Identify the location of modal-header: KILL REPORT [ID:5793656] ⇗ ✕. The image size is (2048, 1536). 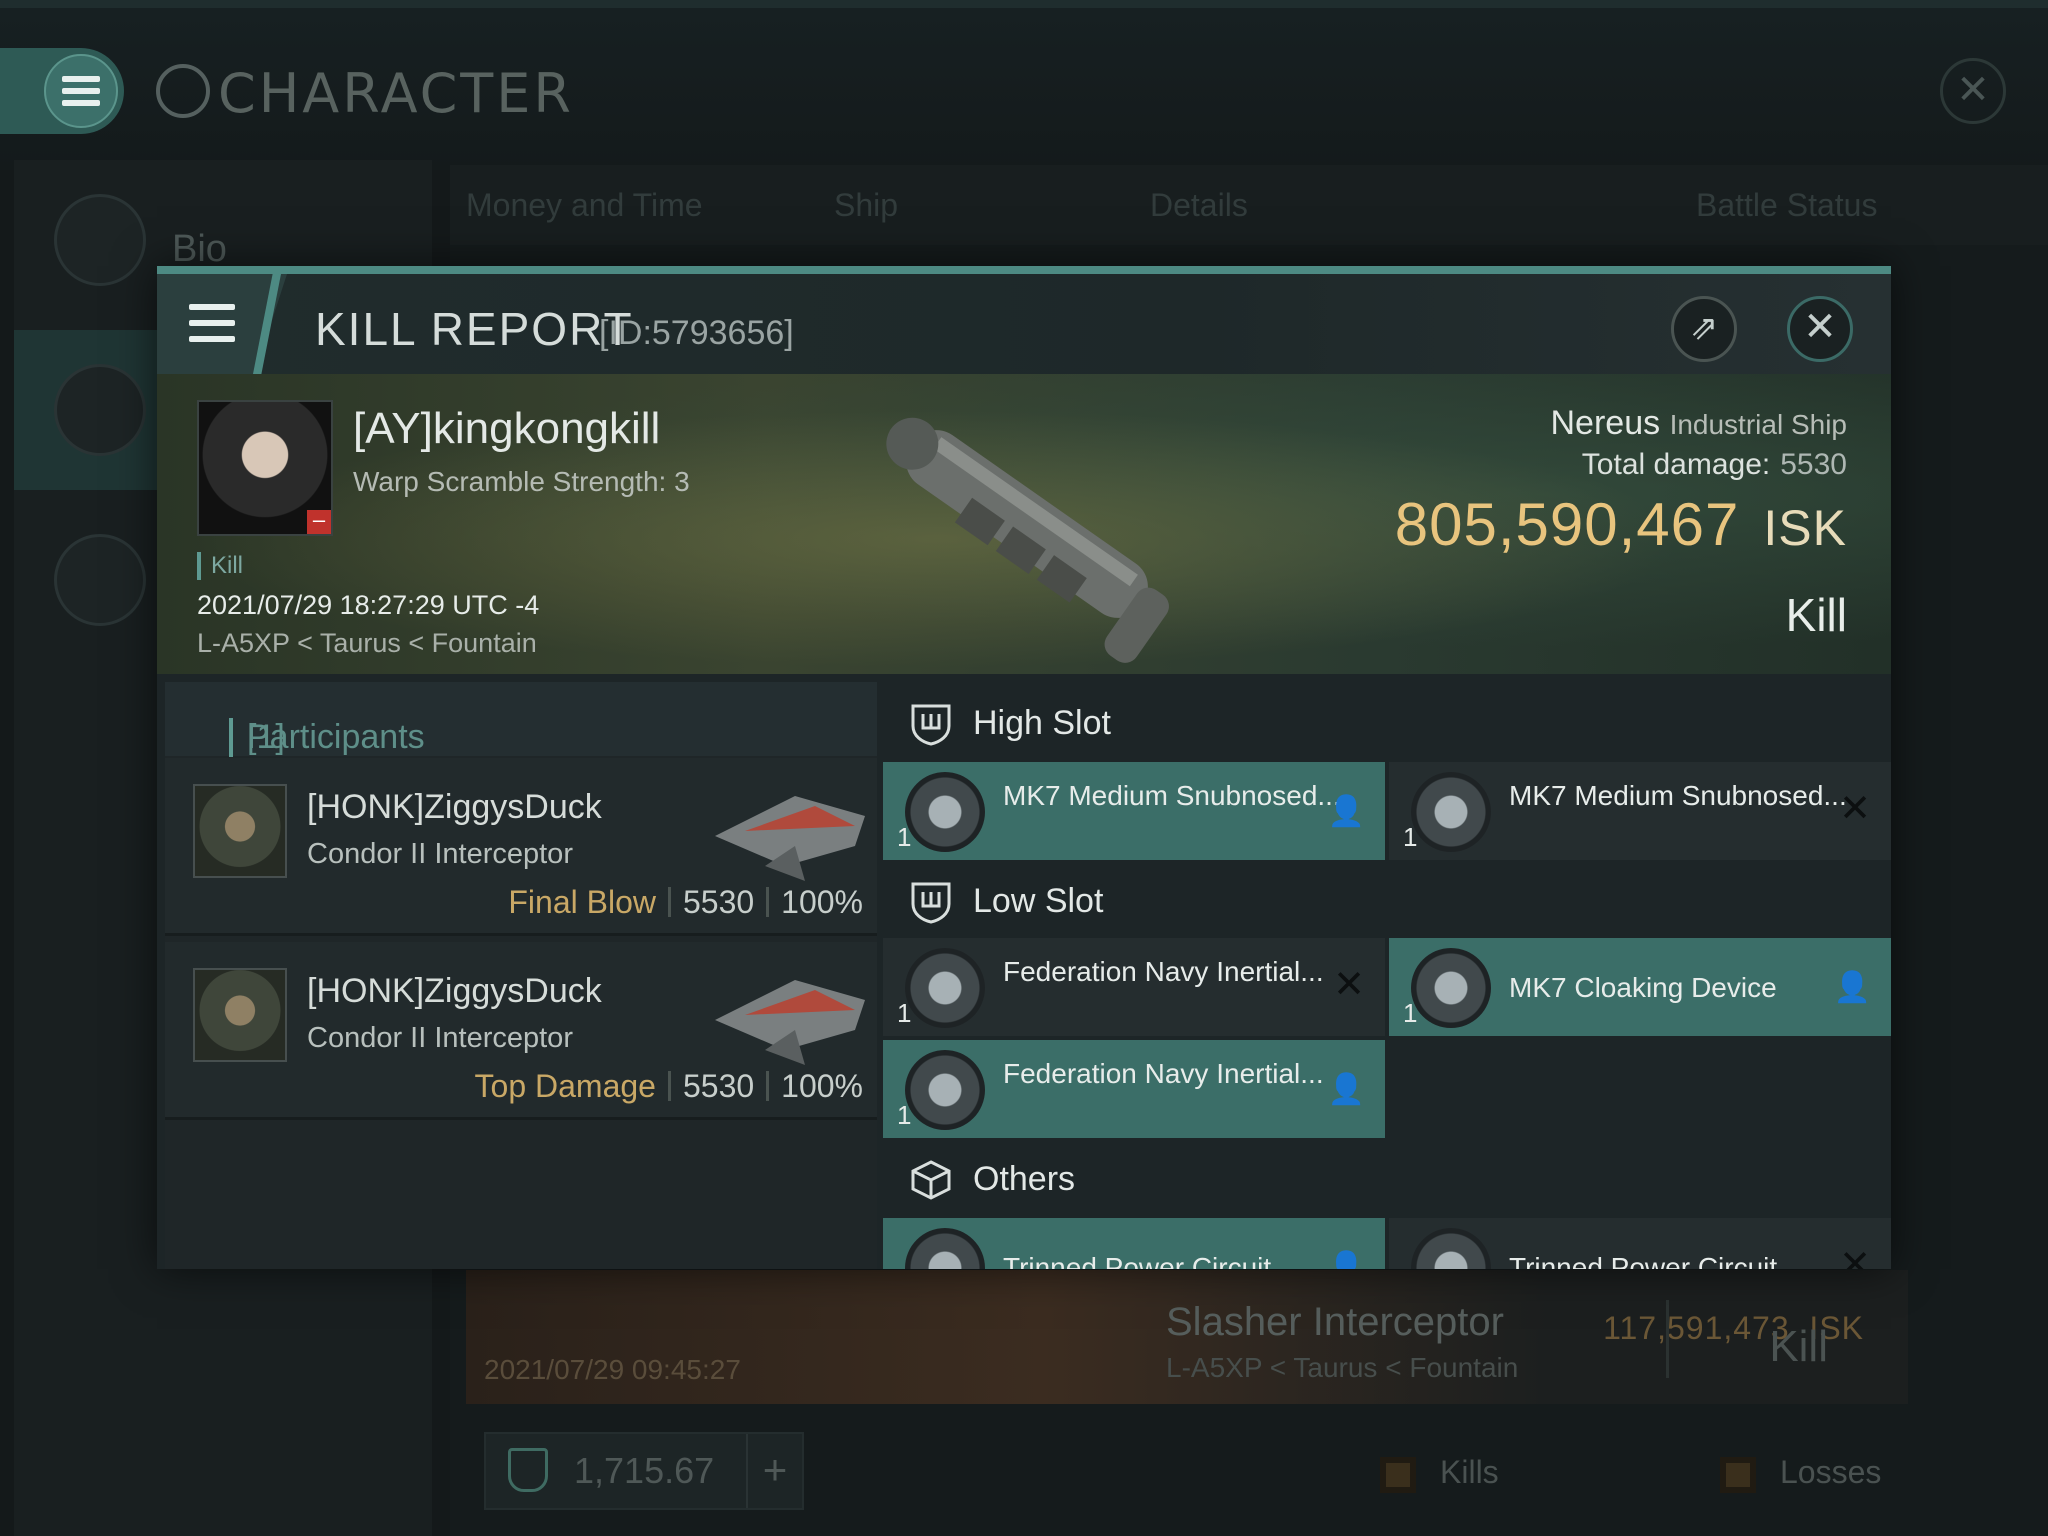
(1024, 324).